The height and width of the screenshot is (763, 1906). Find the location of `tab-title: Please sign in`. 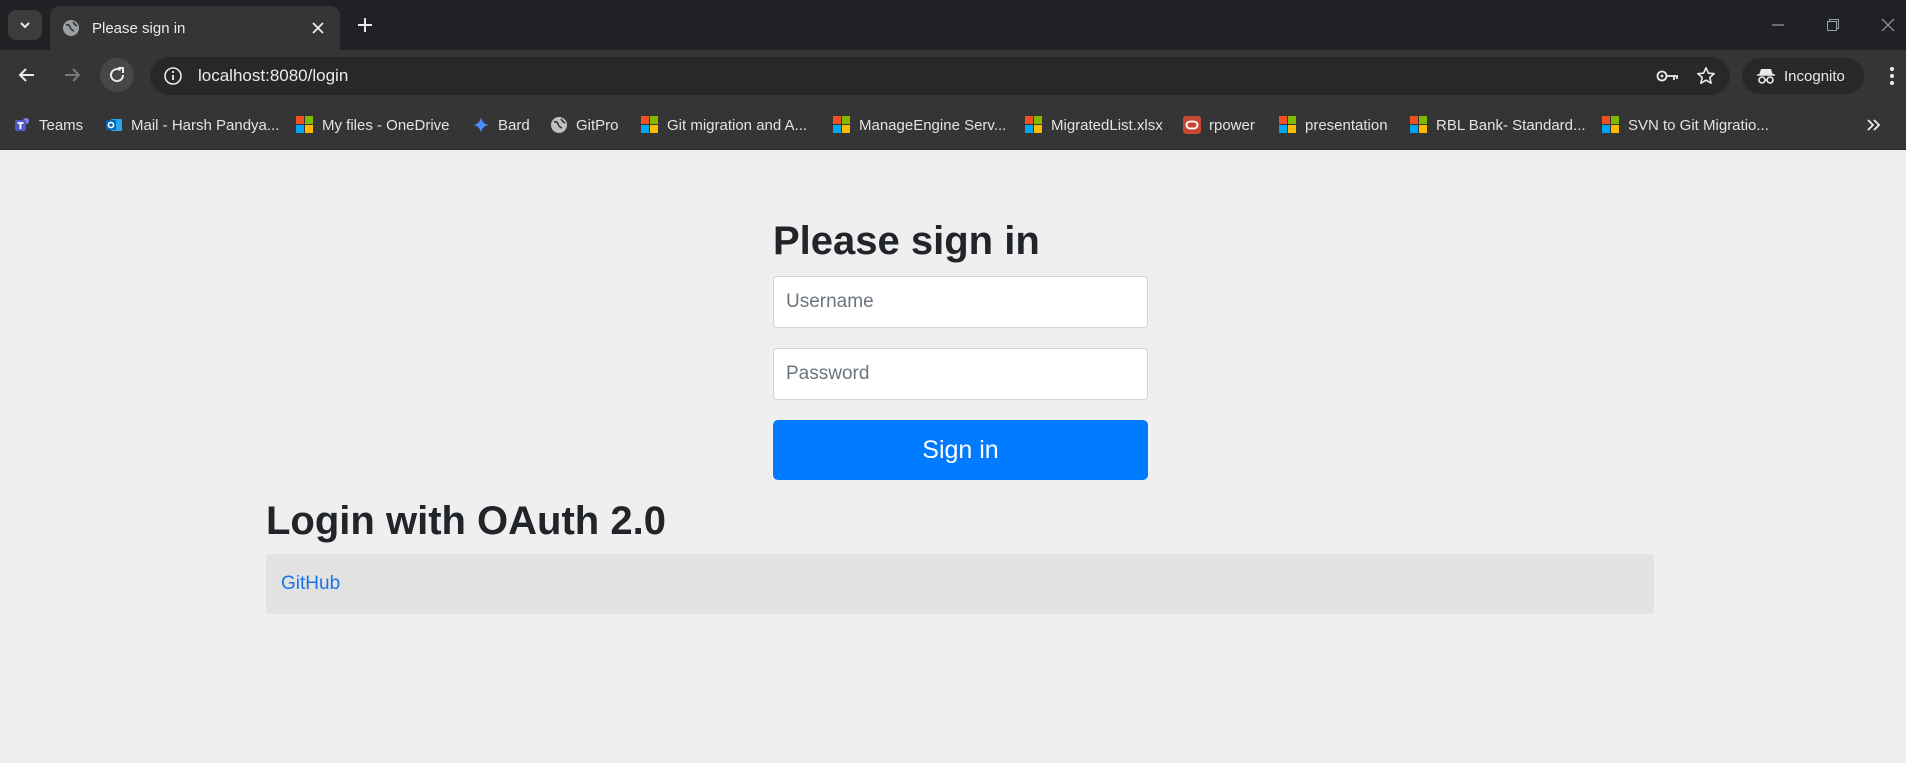

tab-title: Please sign in is located at coordinates (139, 28).